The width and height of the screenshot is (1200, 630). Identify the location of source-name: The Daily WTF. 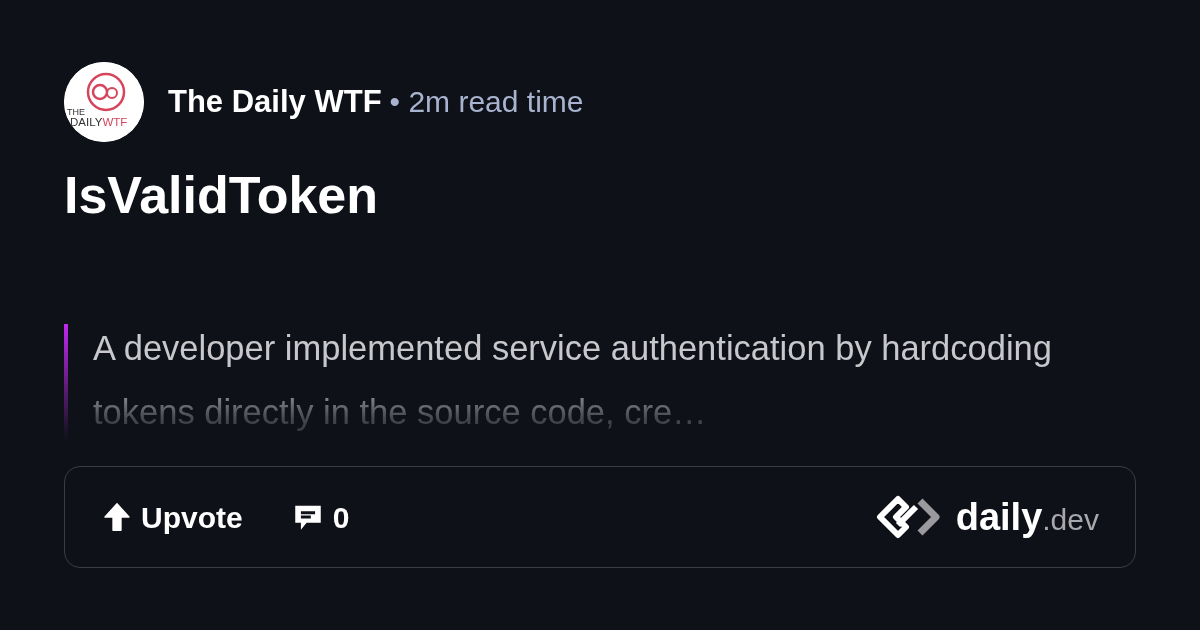
(275, 102).